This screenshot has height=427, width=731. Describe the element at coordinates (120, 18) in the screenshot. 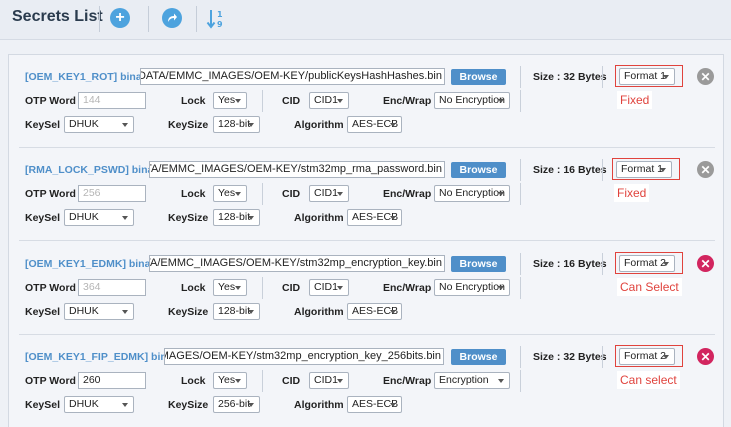

I see `plus-circle-icon: +` at that location.